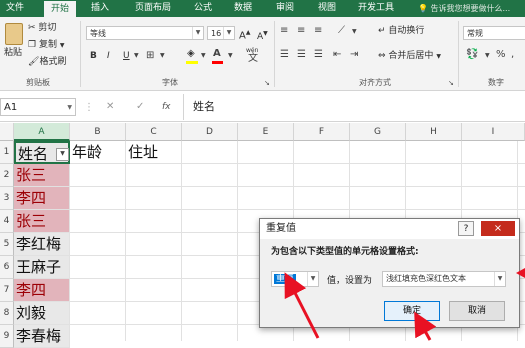 The height and width of the screenshot is (348, 525). What do you see at coordinates (32, 45) in the screenshot?
I see `copy-icon: ❐` at bounding box center [32, 45].